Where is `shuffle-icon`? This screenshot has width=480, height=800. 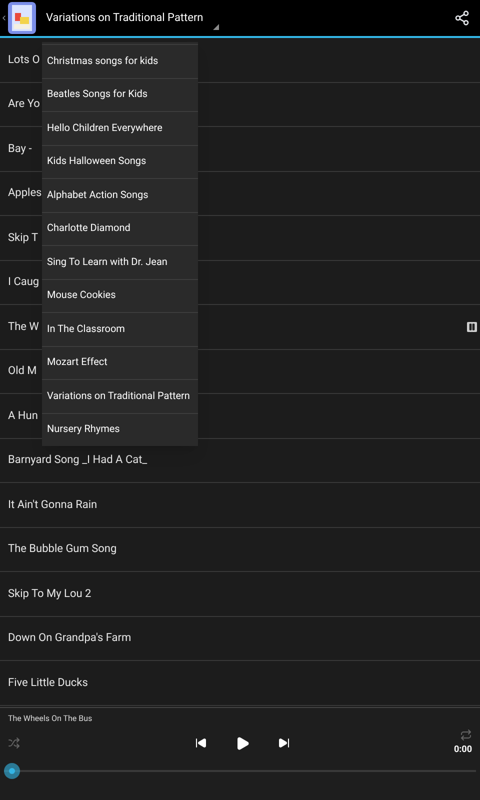 shuffle-icon is located at coordinates (14, 743).